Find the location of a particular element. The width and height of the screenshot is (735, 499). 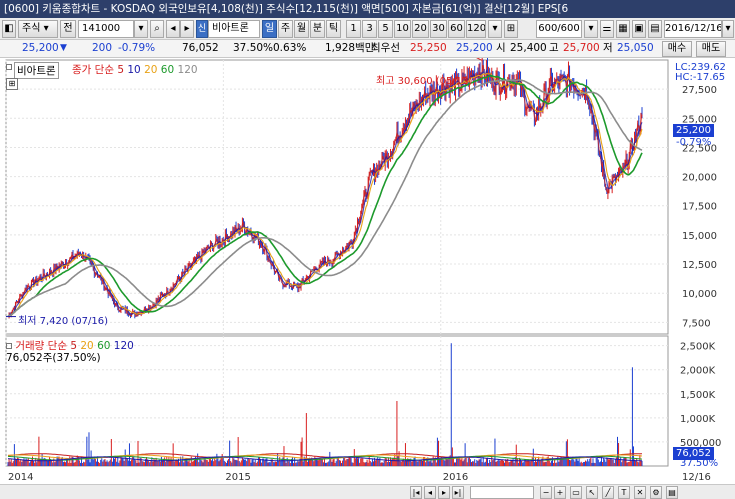

prev-stock-icon: ◂ is located at coordinates (173, 29).